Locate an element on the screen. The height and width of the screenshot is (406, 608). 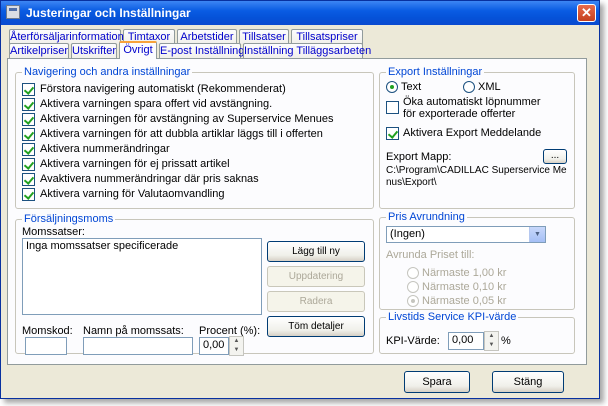
kpi-stepper: ▲ ▼ is located at coordinates (491, 341).